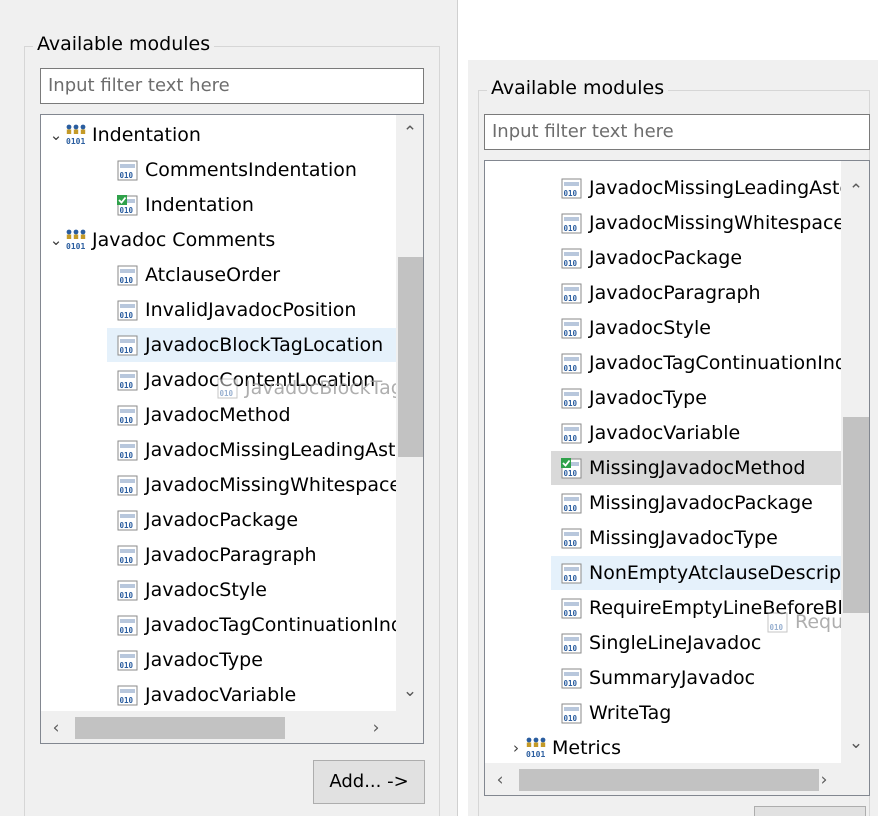 The image size is (878, 816). Describe the element at coordinates (672, 678) in the screenshot. I see `module-label: SummaryJavadoc` at that location.